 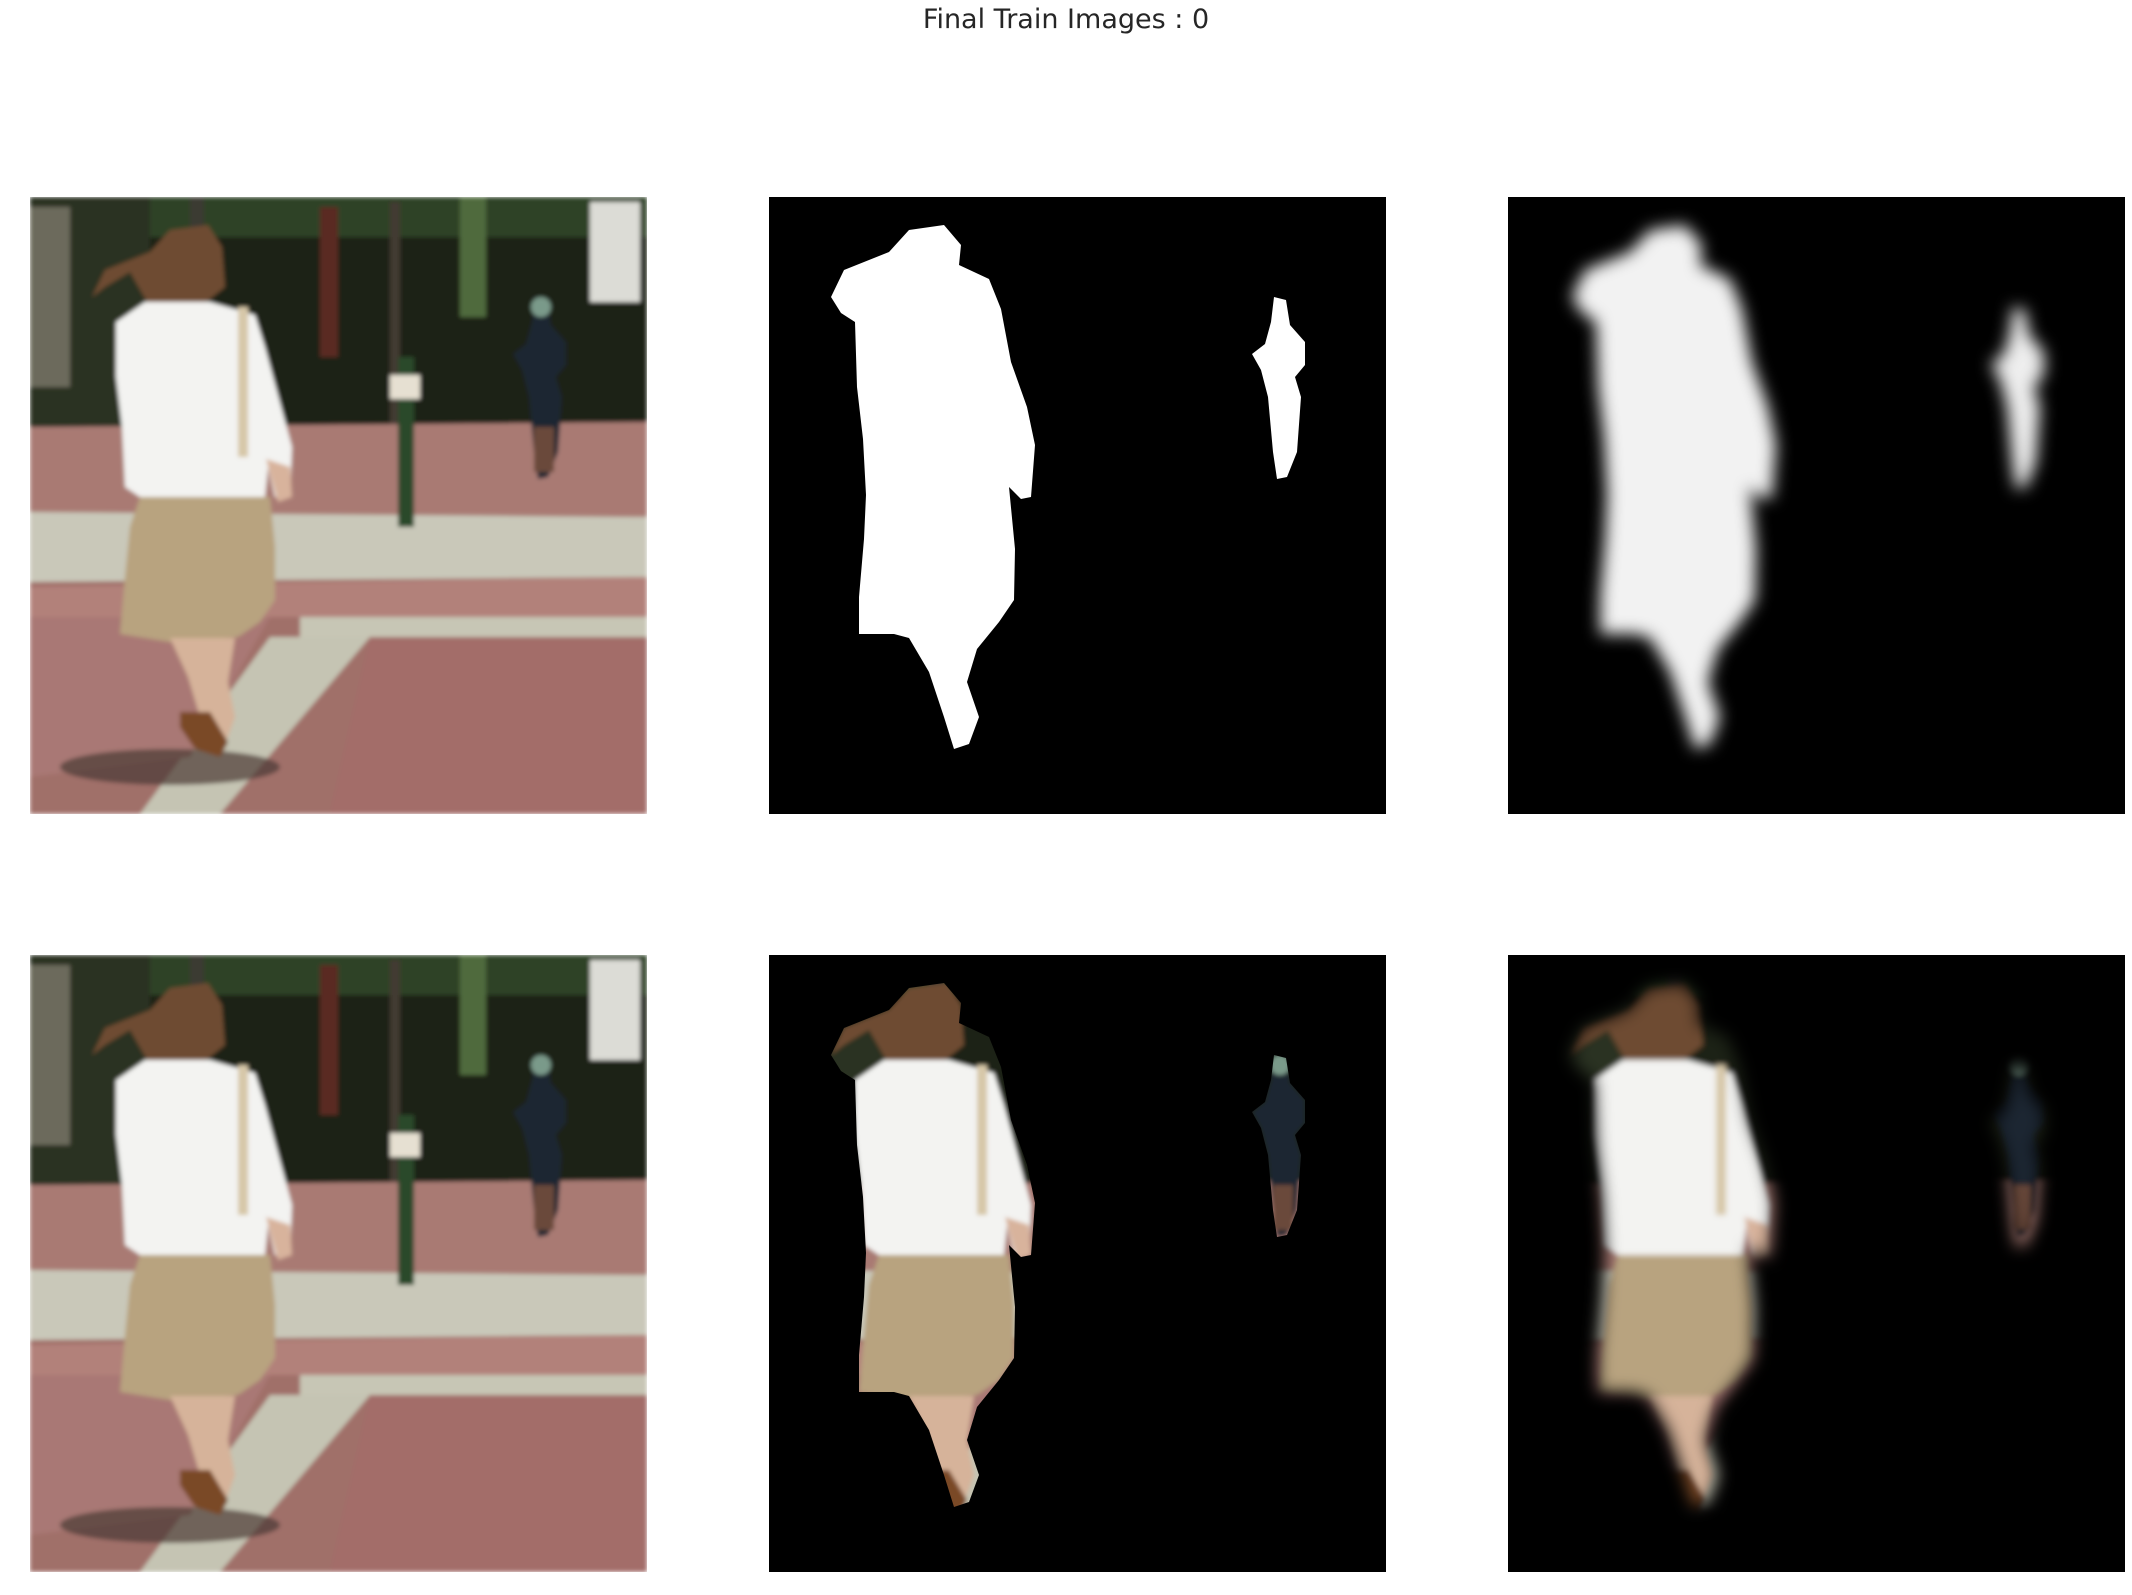 I want to click on predicted-cutout-panel, so click(x=1816, y=1263).